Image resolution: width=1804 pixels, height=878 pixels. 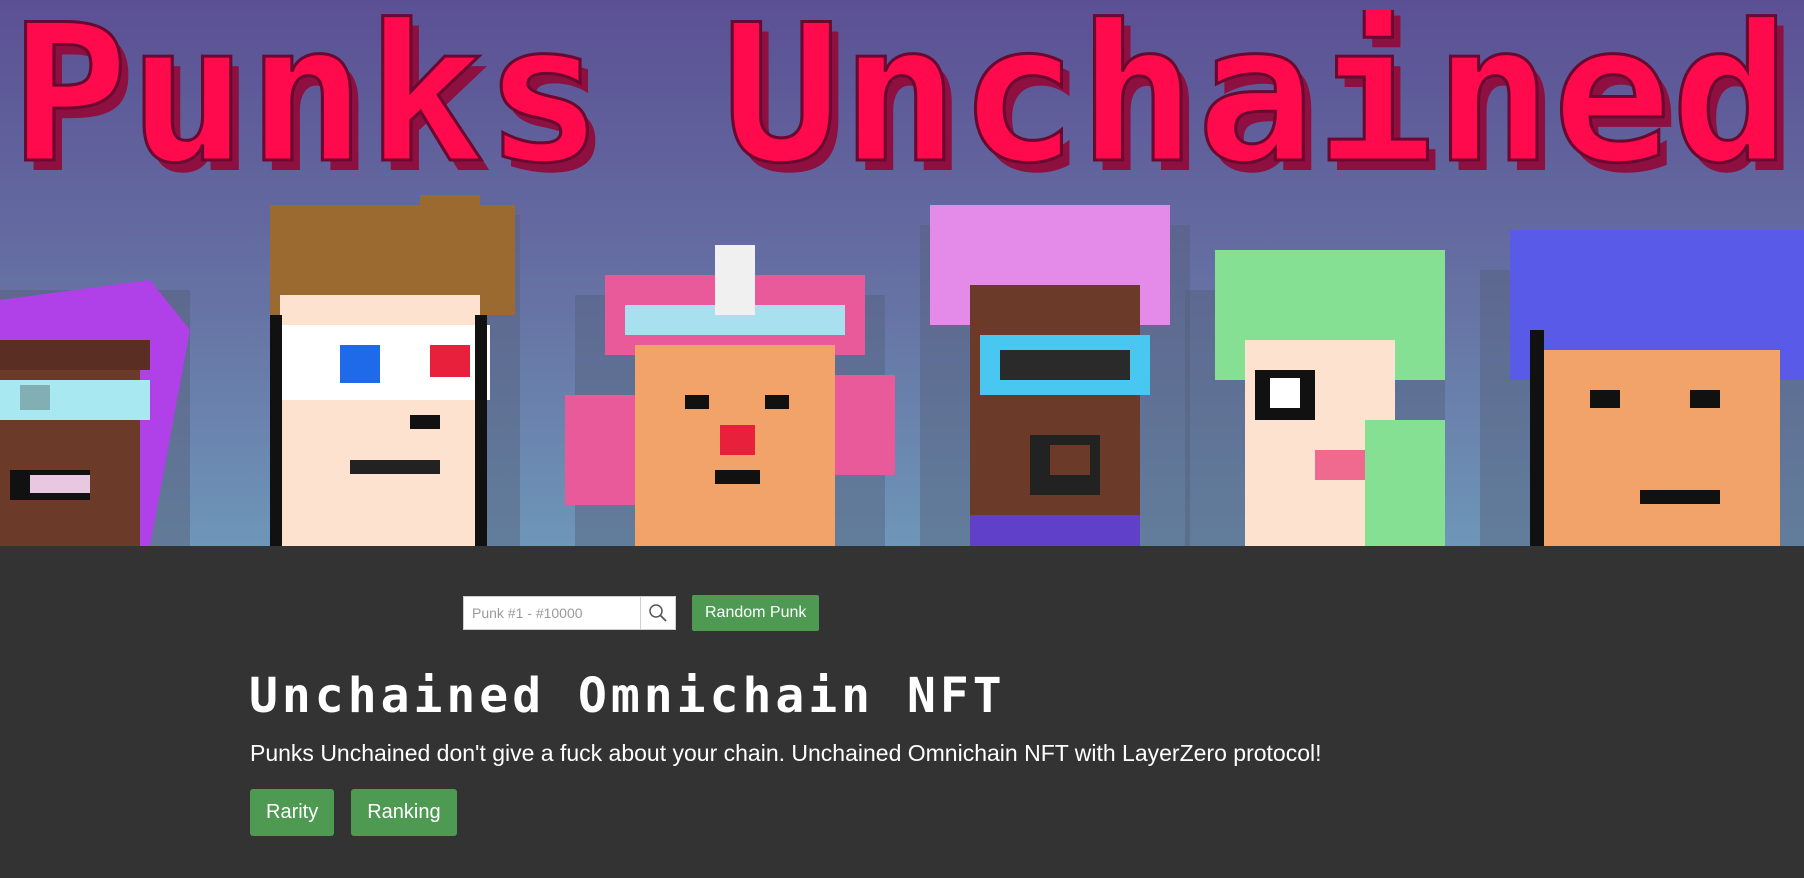 I want to click on random-punk-button: Random Punk, so click(x=756, y=613).